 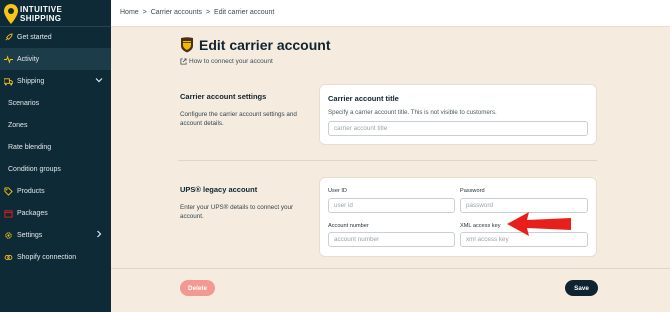 What do you see at coordinates (8, 37) in the screenshot?
I see `rocket-icon` at bounding box center [8, 37].